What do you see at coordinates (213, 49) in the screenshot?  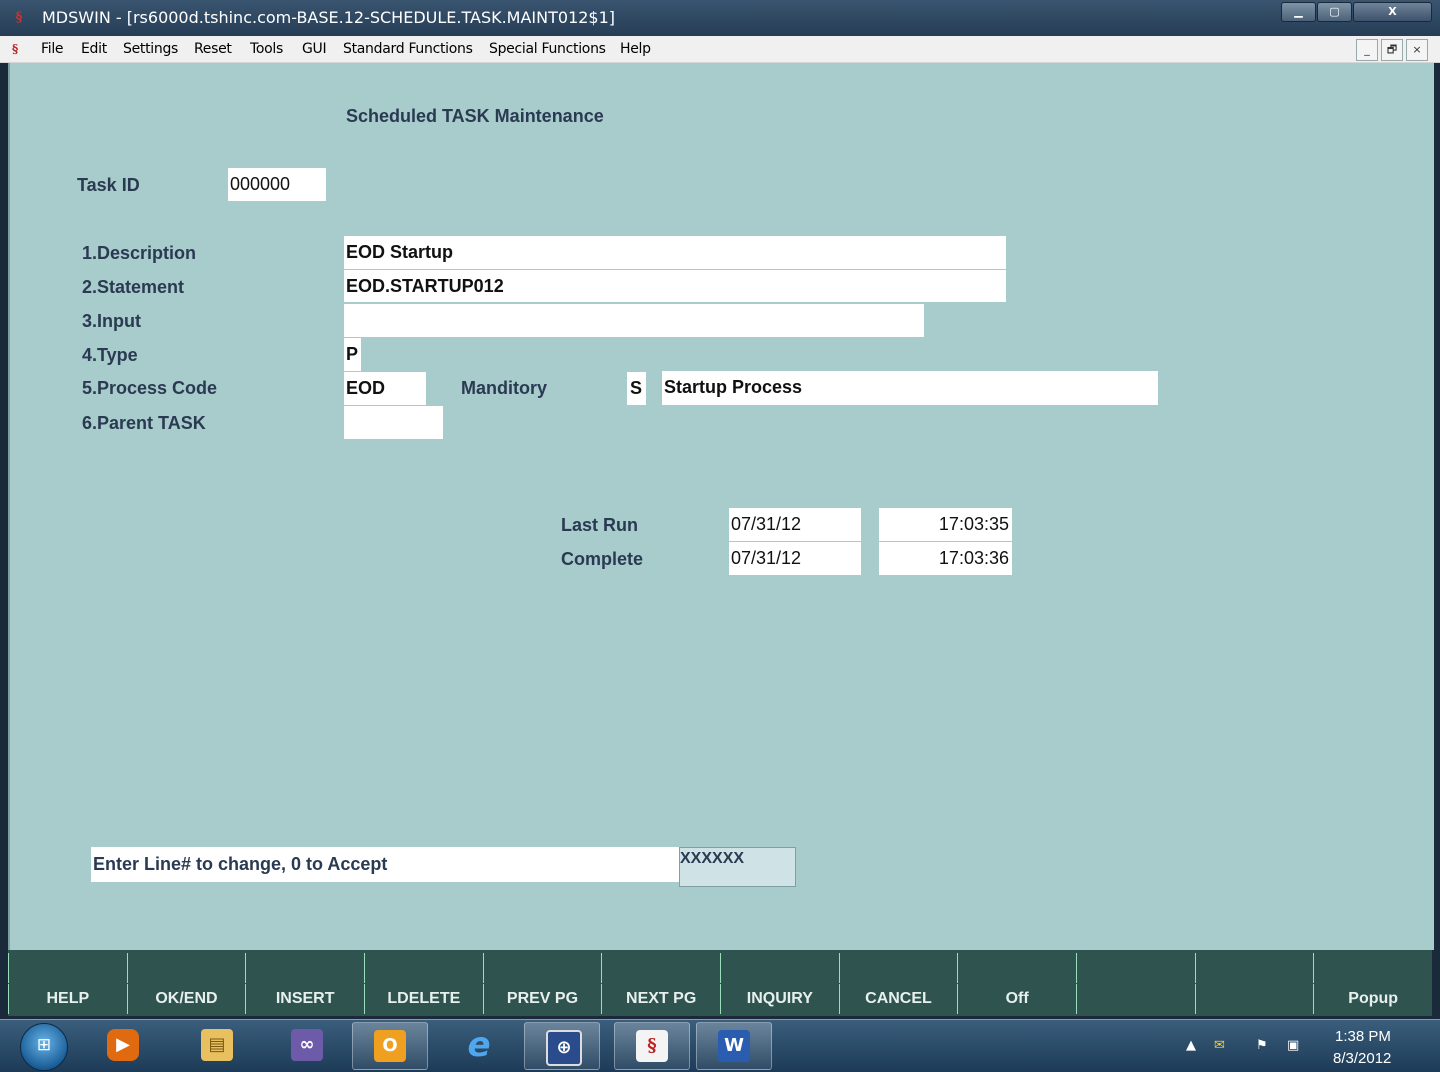 I see `menu-reset: Reset` at bounding box center [213, 49].